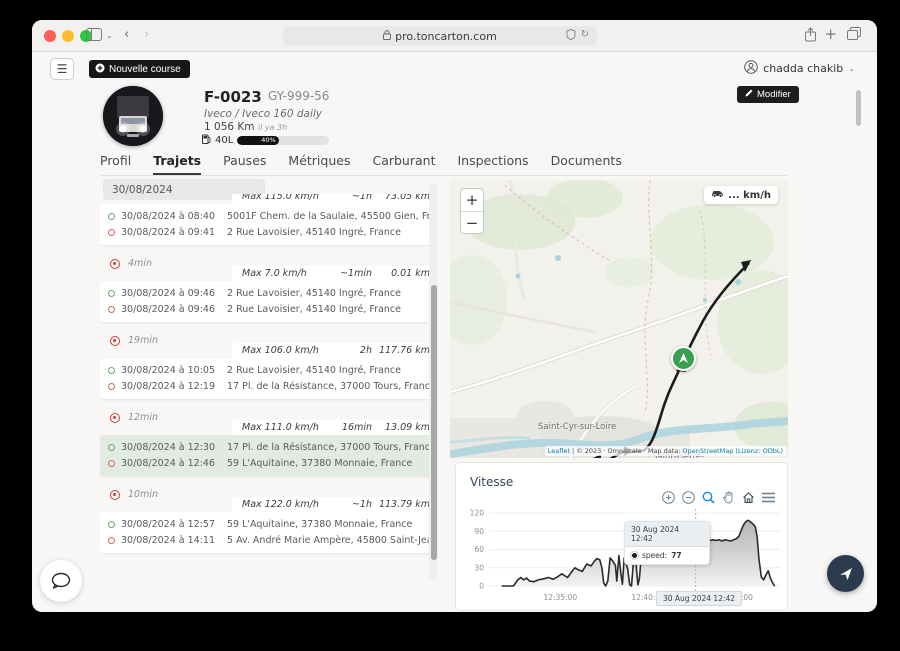  I want to click on map-zoom-out-button: −, so click(472, 222).